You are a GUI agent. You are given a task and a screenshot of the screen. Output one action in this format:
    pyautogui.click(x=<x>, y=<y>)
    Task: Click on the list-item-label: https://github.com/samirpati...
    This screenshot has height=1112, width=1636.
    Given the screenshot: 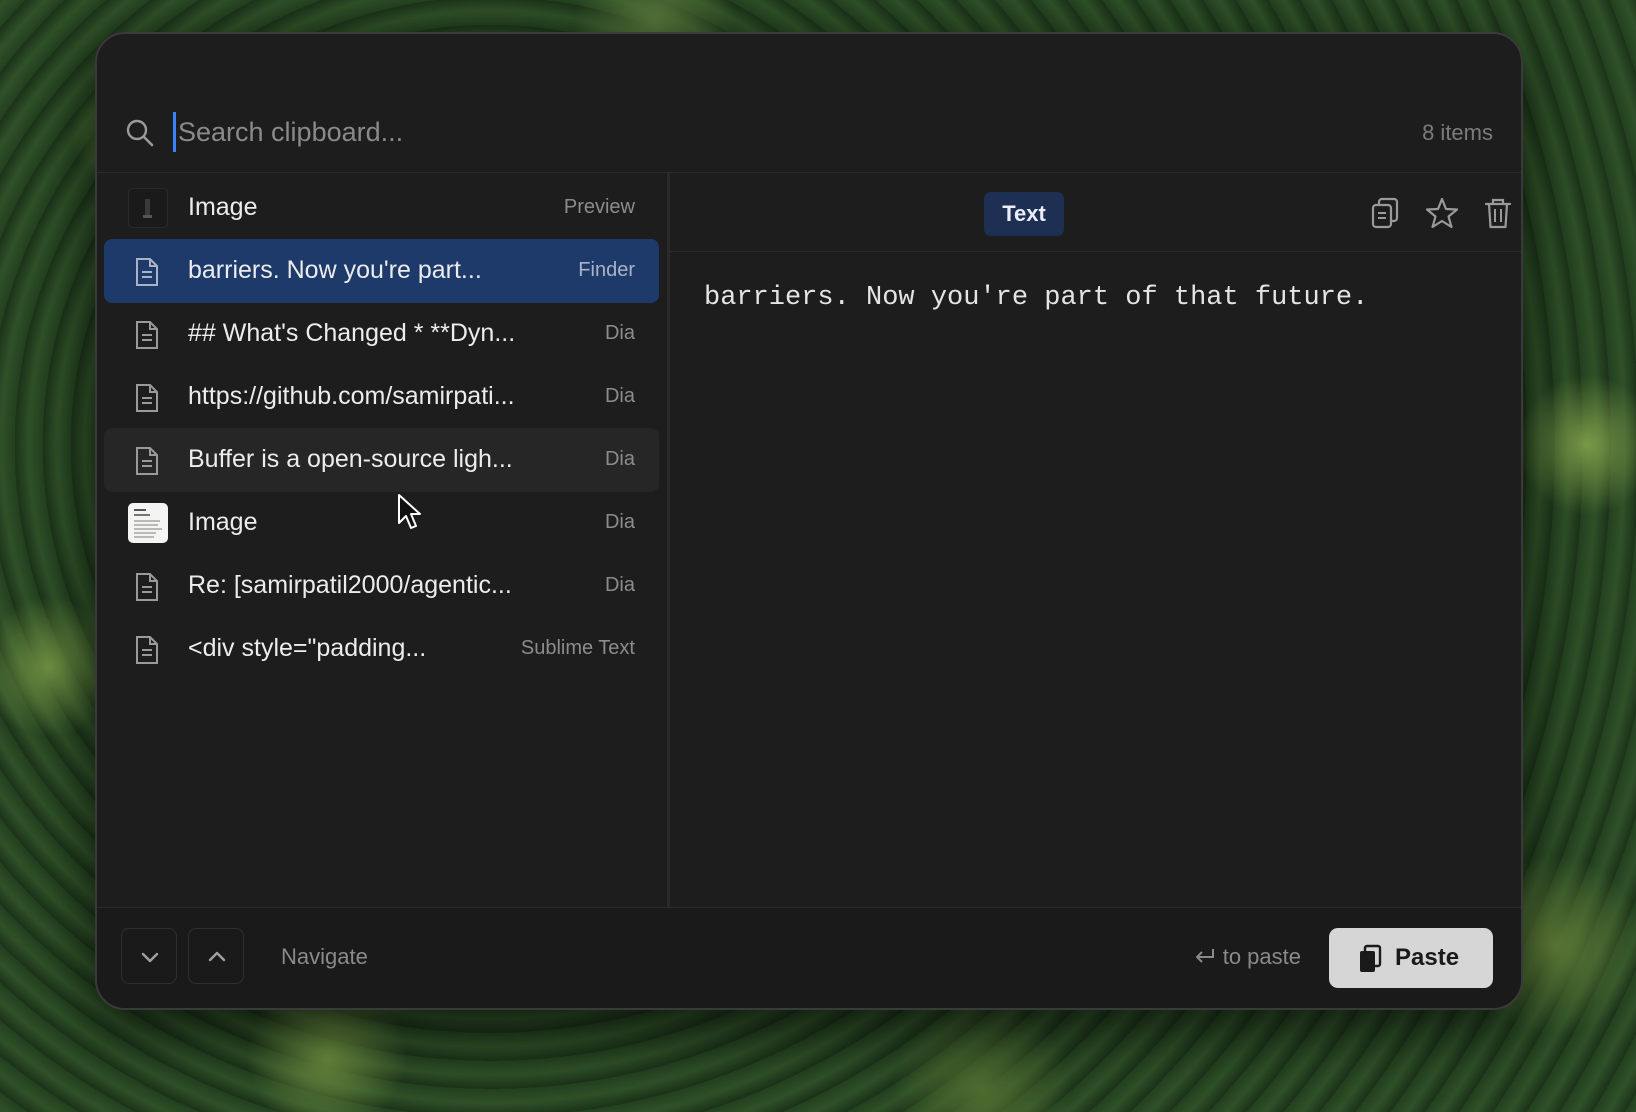 What is the action you would take?
    pyautogui.click(x=351, y=396)
    